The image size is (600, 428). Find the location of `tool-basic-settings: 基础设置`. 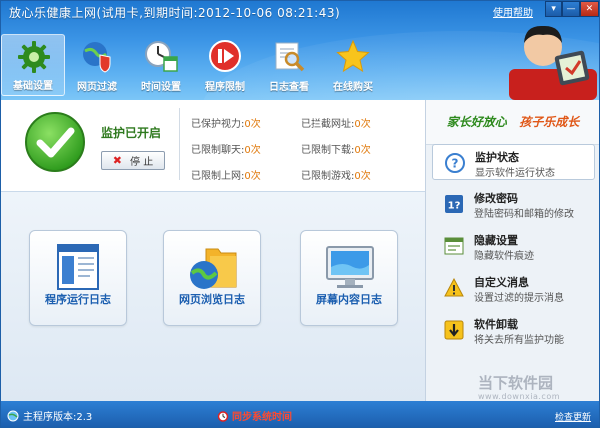

tool-basic-settings: 基础设置 is located at coordinates (33, 65).